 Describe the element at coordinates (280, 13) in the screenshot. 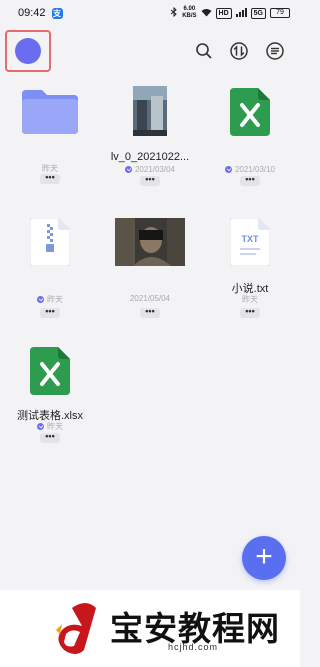

I see `battery-indicator: 79` at that location.